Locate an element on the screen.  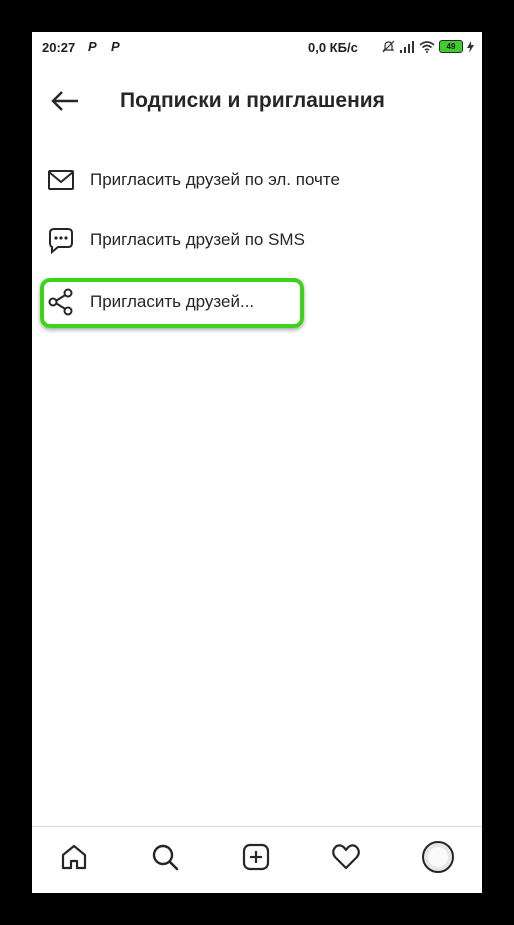
highlight-frame is located at coordinates (172, 303).